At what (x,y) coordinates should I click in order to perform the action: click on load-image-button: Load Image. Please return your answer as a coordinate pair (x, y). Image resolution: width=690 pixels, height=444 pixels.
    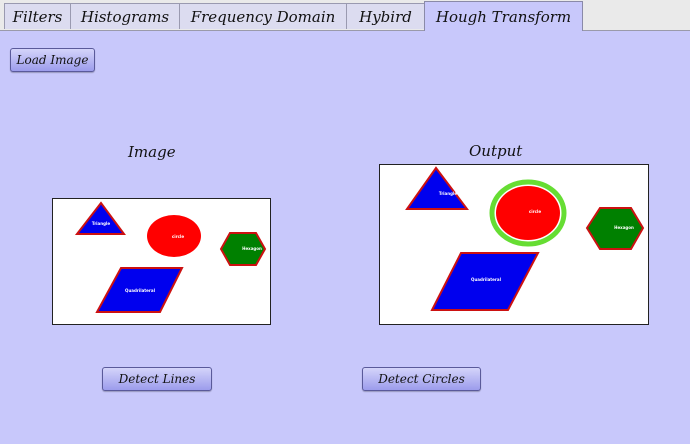
    Looking at the image, I should click on (52, 60).